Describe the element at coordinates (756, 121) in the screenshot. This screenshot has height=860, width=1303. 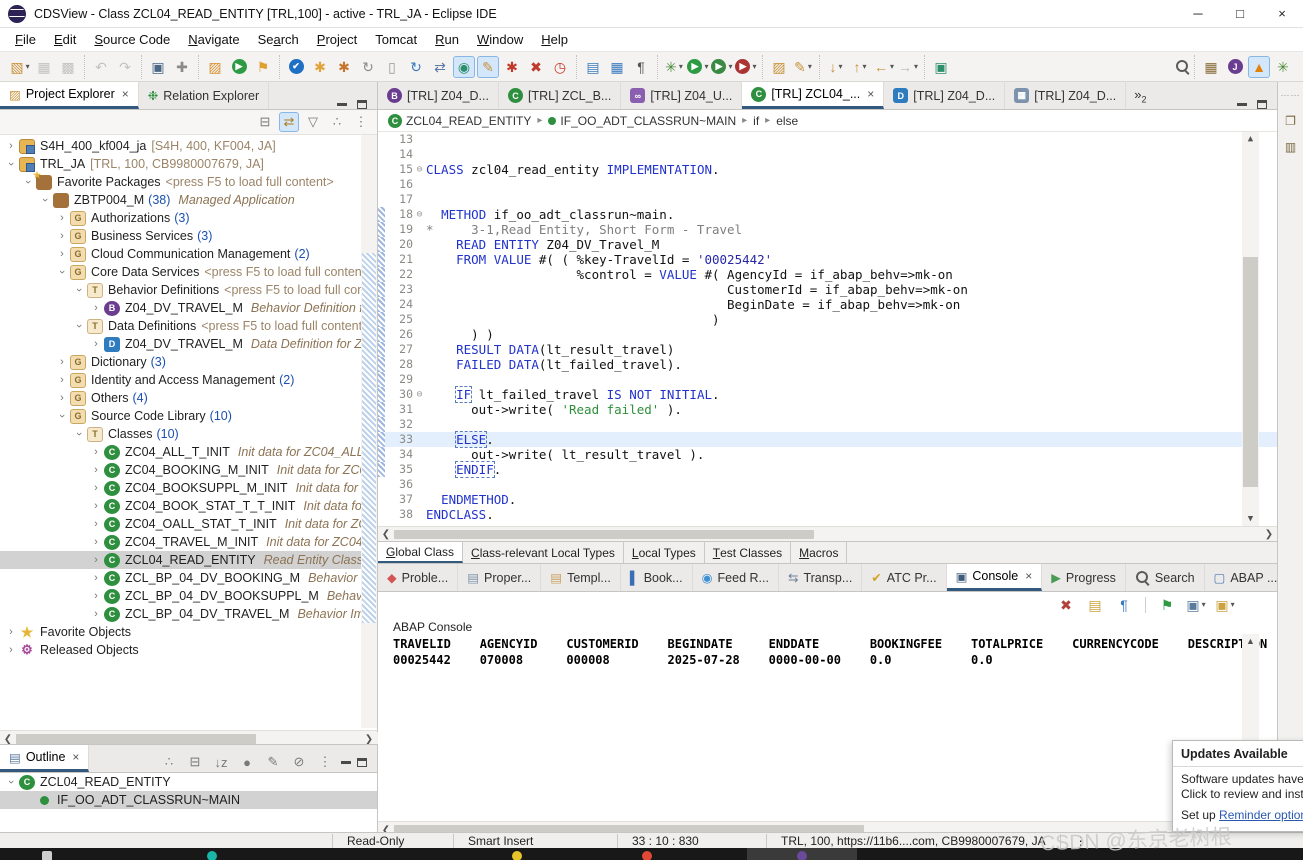
I see `breadcrumb-segment-if: if` at that location.